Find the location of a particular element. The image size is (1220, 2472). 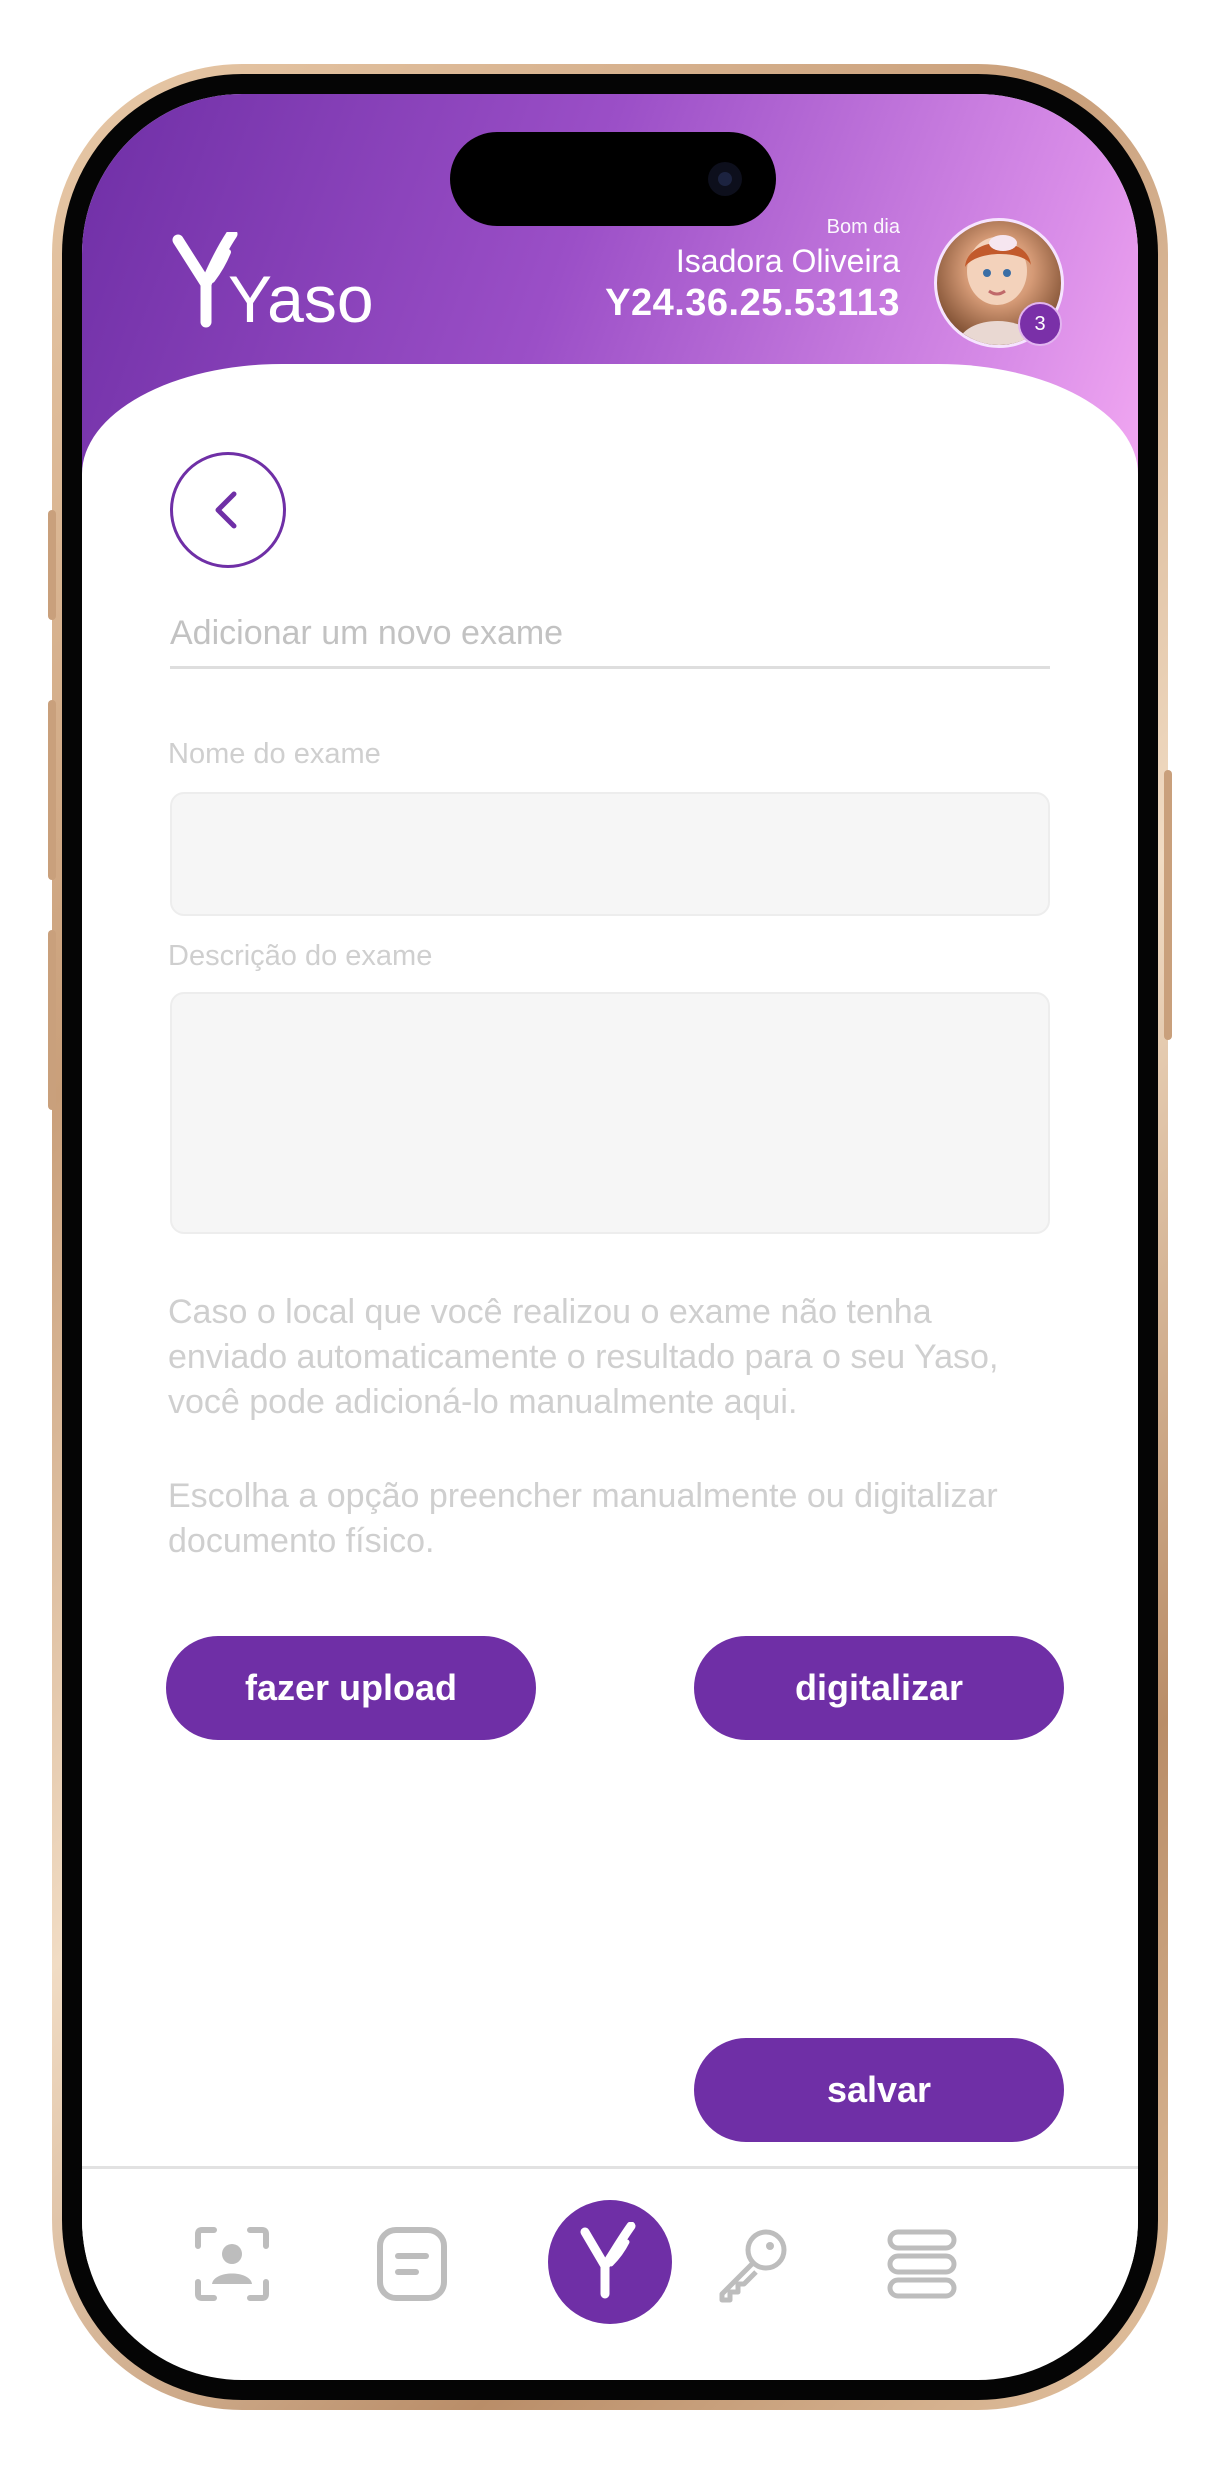

side-button-volume-up is located at coordinates (52, 790).